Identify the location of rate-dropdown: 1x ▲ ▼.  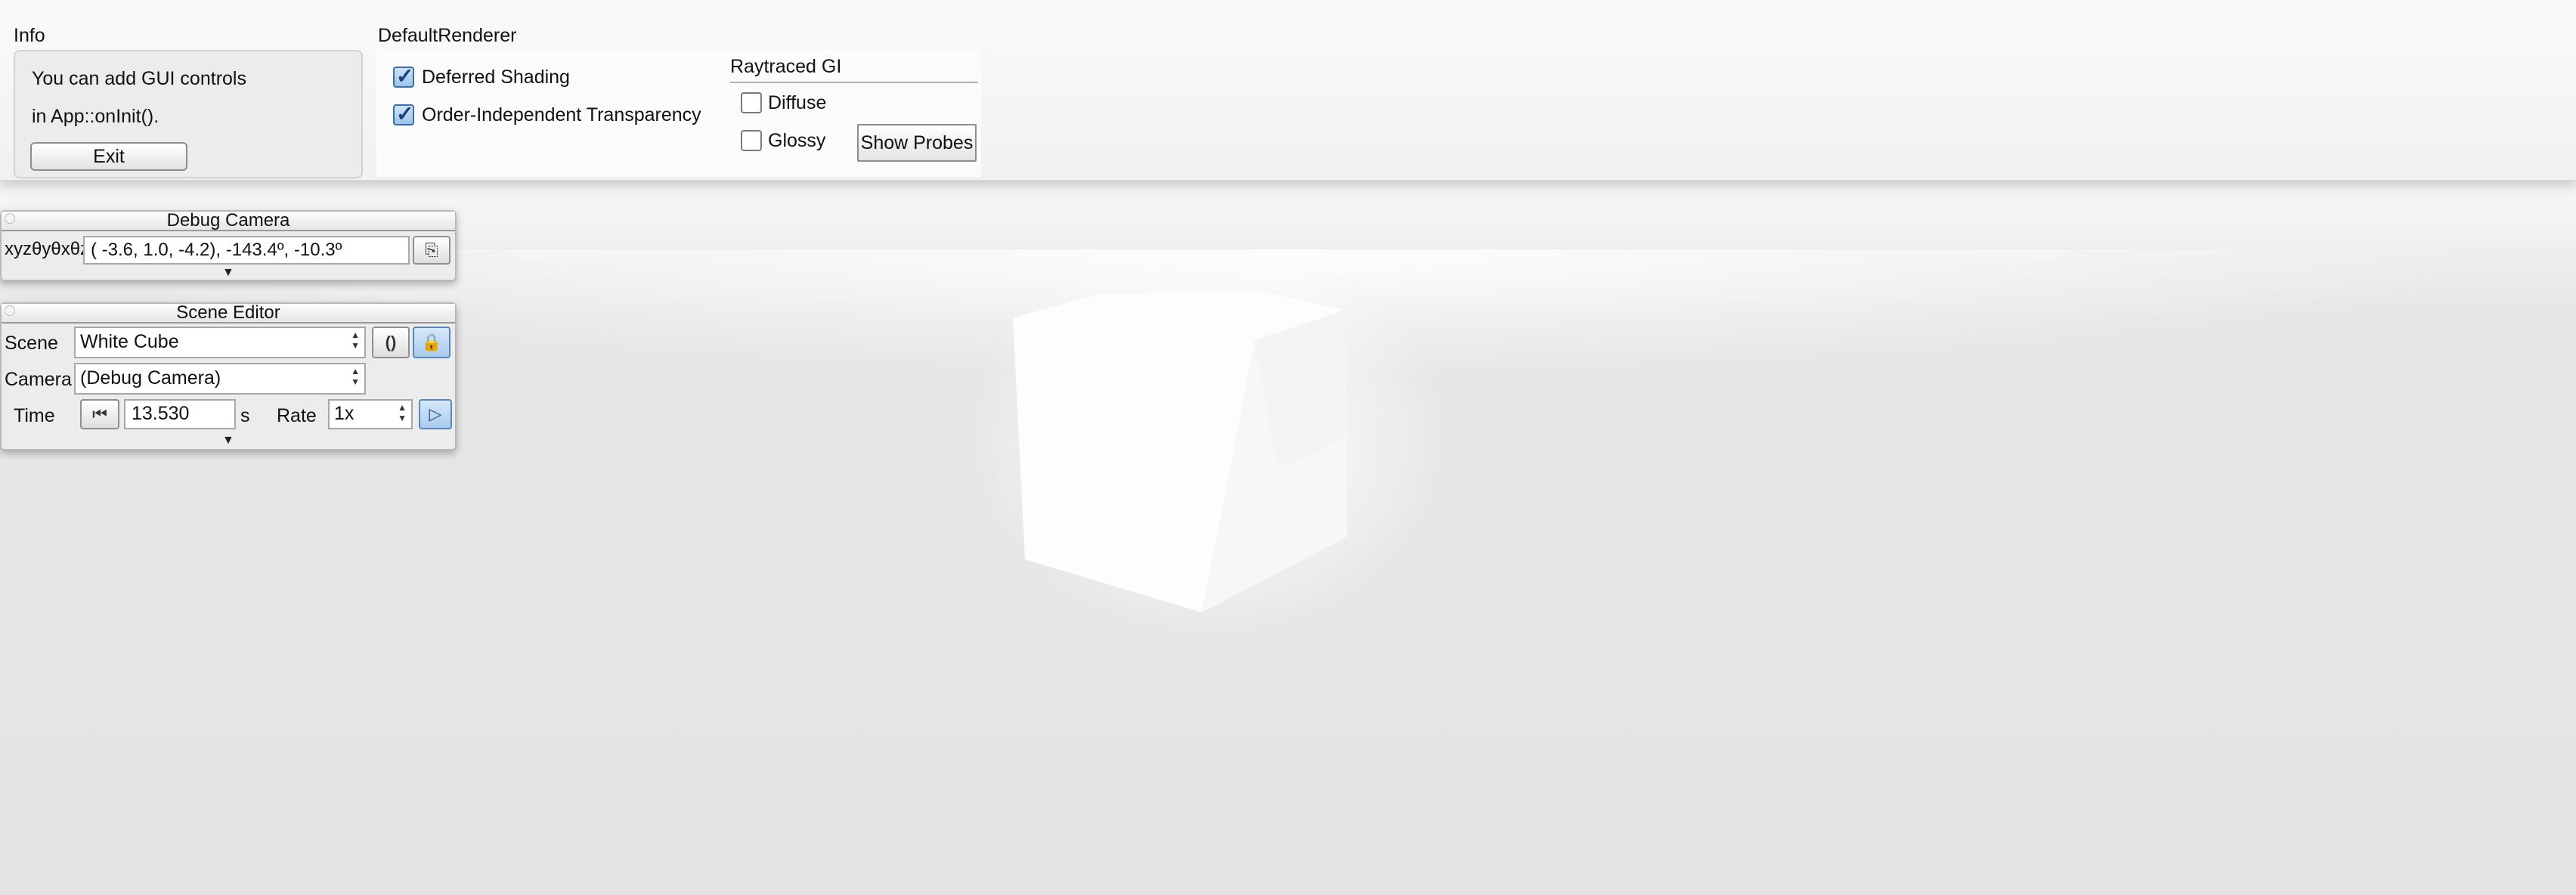
(370, 414).